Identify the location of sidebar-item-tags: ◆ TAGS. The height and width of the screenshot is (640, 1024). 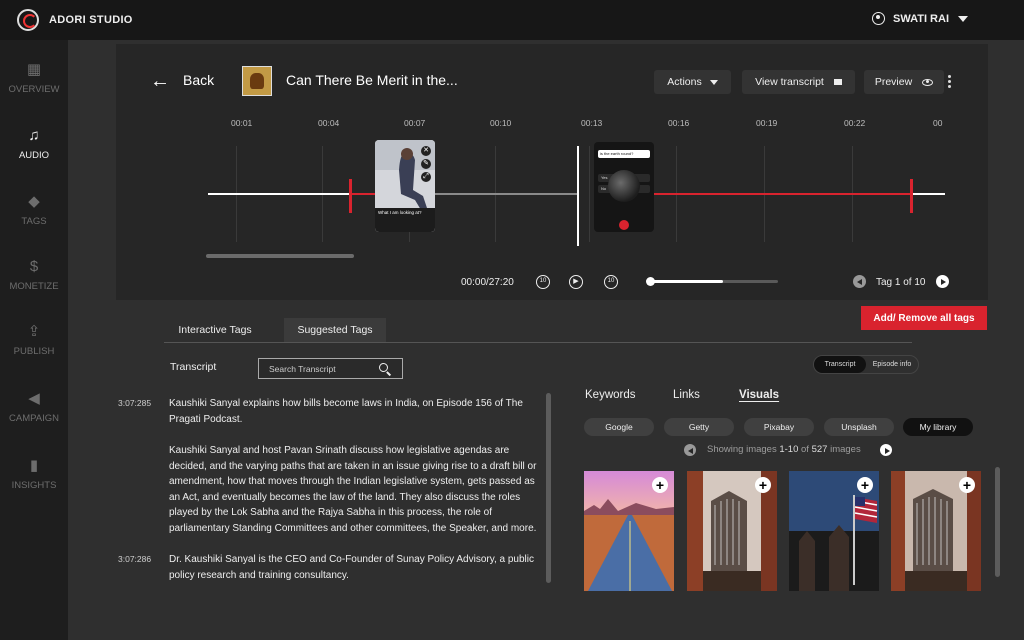
(34, 210).